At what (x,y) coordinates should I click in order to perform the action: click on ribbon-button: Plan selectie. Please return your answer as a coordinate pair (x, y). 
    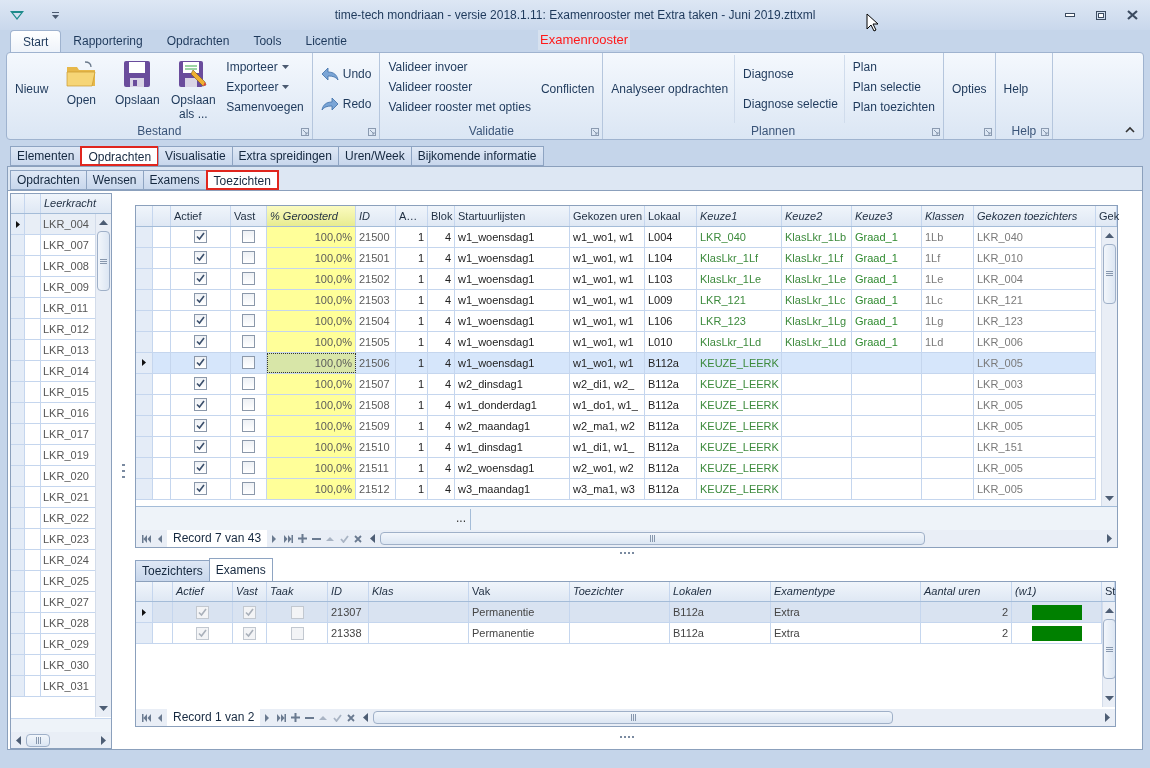
    Looking at the image, I should click on (886, 87).